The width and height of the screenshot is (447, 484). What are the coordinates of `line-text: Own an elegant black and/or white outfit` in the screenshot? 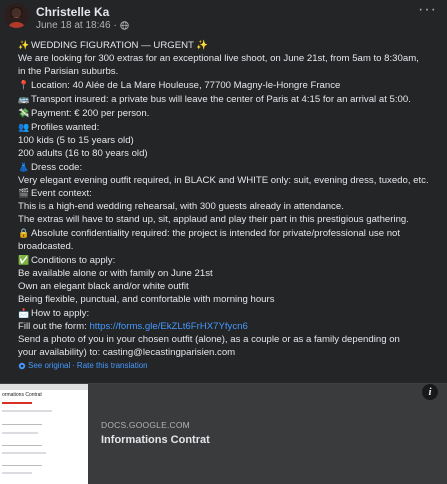 It's located at (103, 287).